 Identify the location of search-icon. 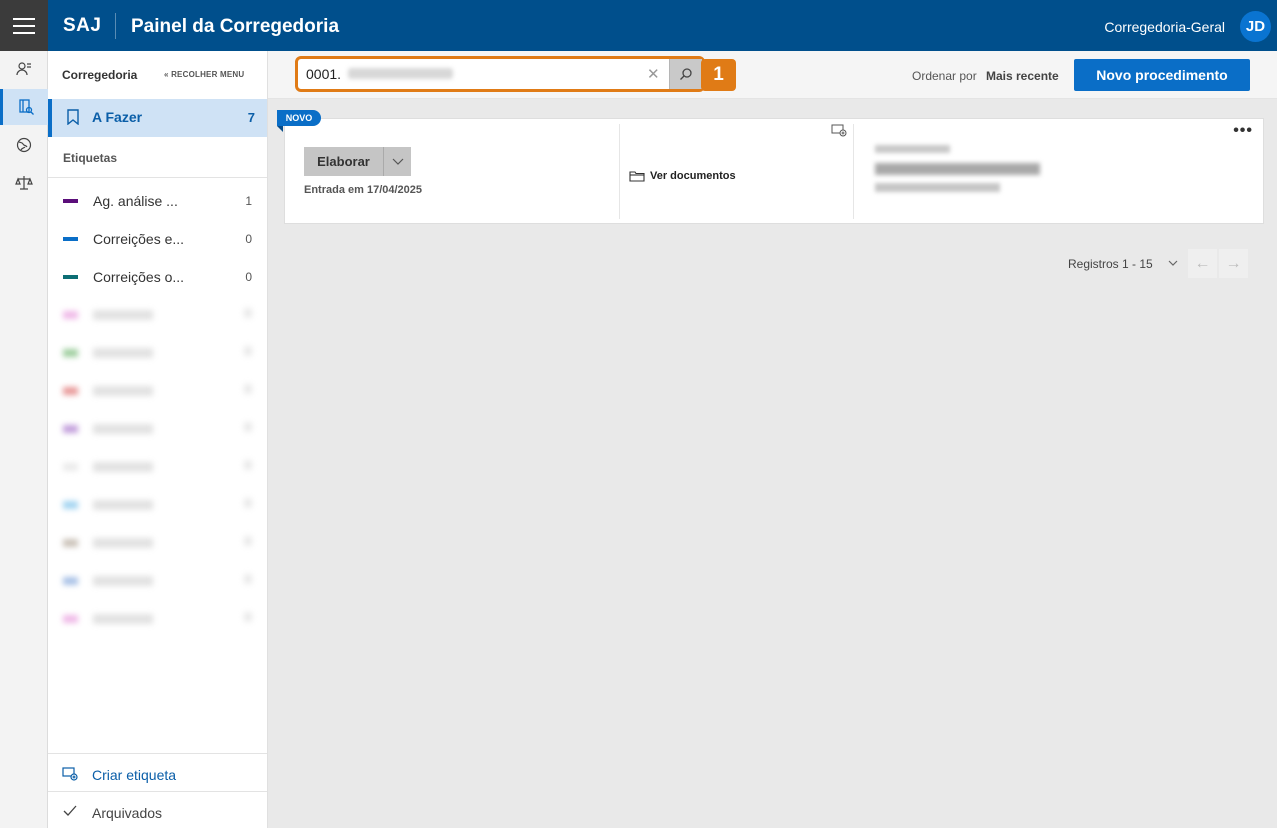
(686, 74).